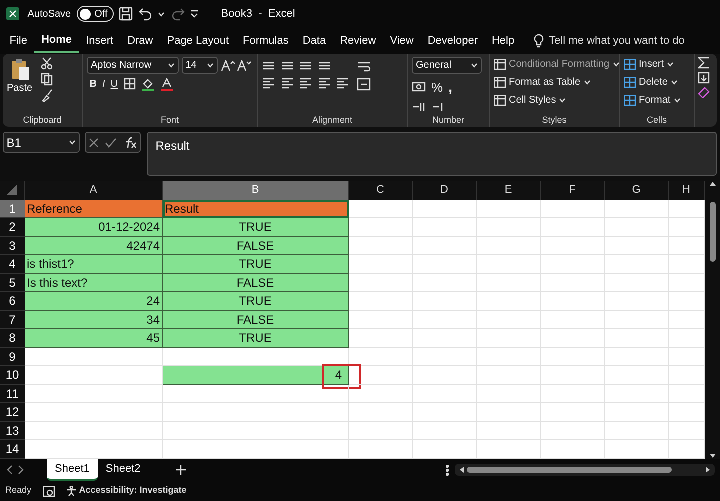 Image resolution: width=720 pixels, height=501 pixels. I want to click on redo-icon, so click(177, 14).